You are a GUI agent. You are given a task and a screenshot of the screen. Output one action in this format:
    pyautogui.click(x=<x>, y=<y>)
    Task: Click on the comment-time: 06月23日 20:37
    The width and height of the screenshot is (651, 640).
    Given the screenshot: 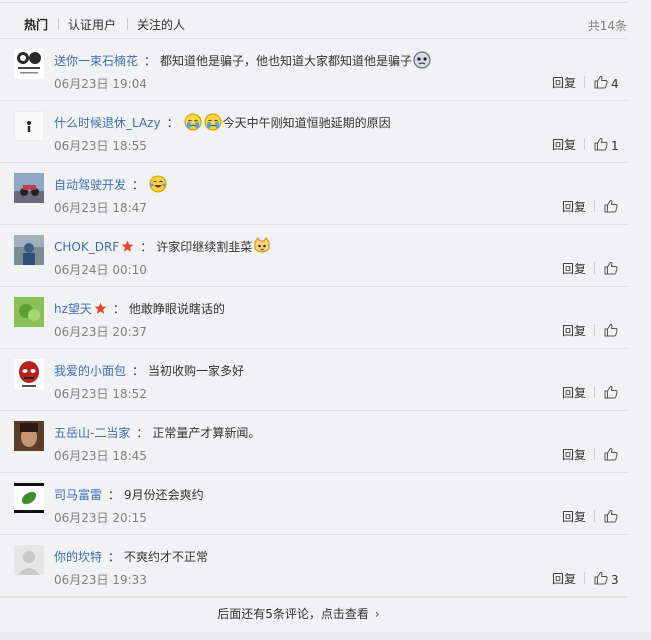 What is the action you would take?
    pyautogui.click(x=100, y=332)
    